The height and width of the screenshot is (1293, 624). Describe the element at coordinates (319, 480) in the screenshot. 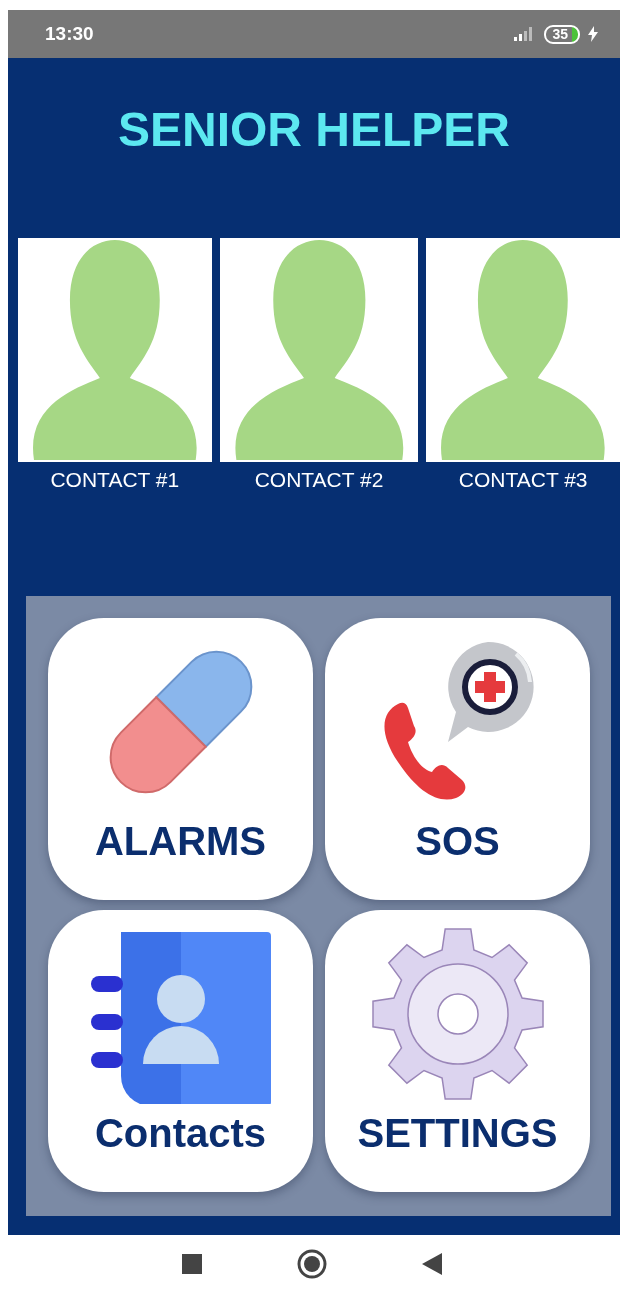

I see `contact-label: CONTACT #2` at that location.